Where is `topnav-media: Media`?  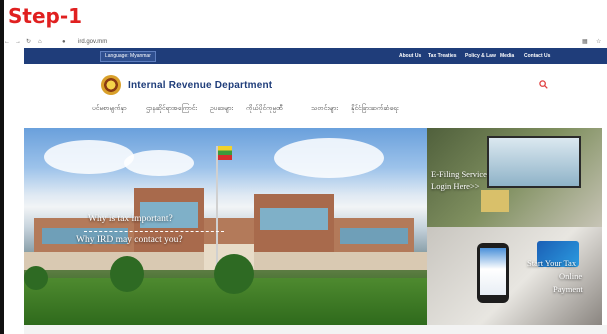 topnav-media: Media is located at coordinates (507, 56).